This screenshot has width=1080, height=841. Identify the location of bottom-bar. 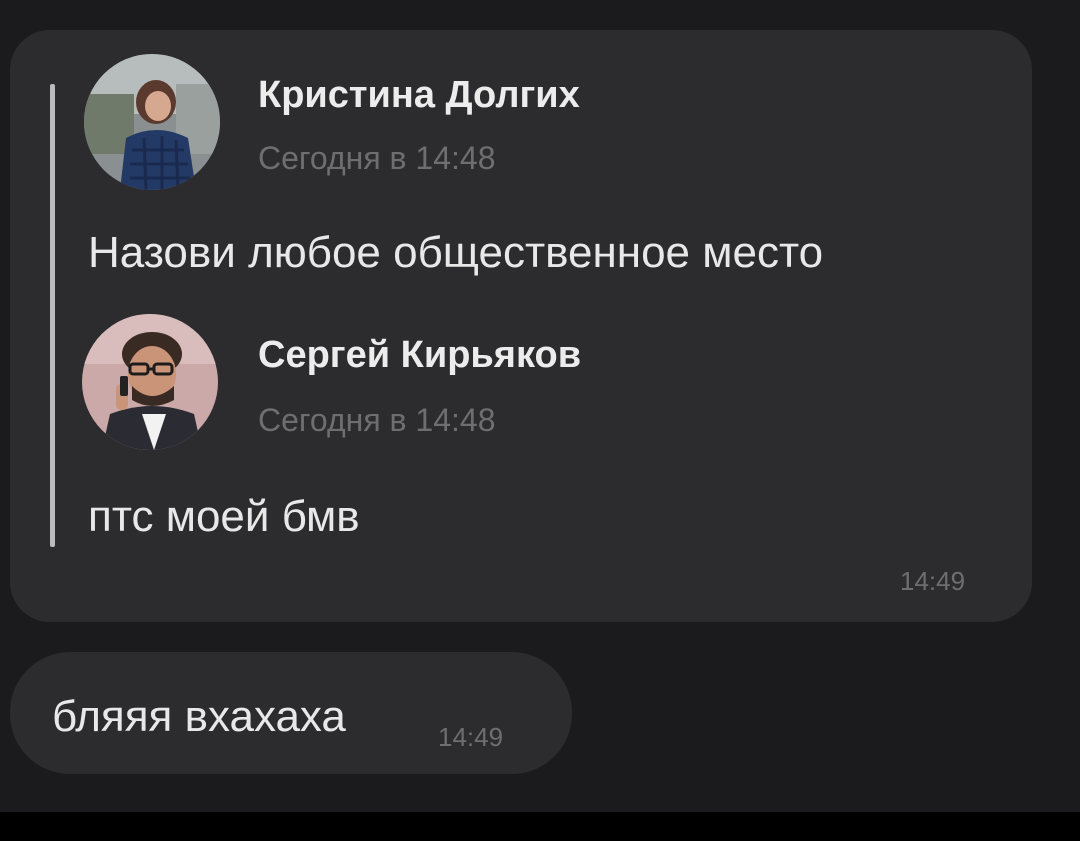
(540, 826).